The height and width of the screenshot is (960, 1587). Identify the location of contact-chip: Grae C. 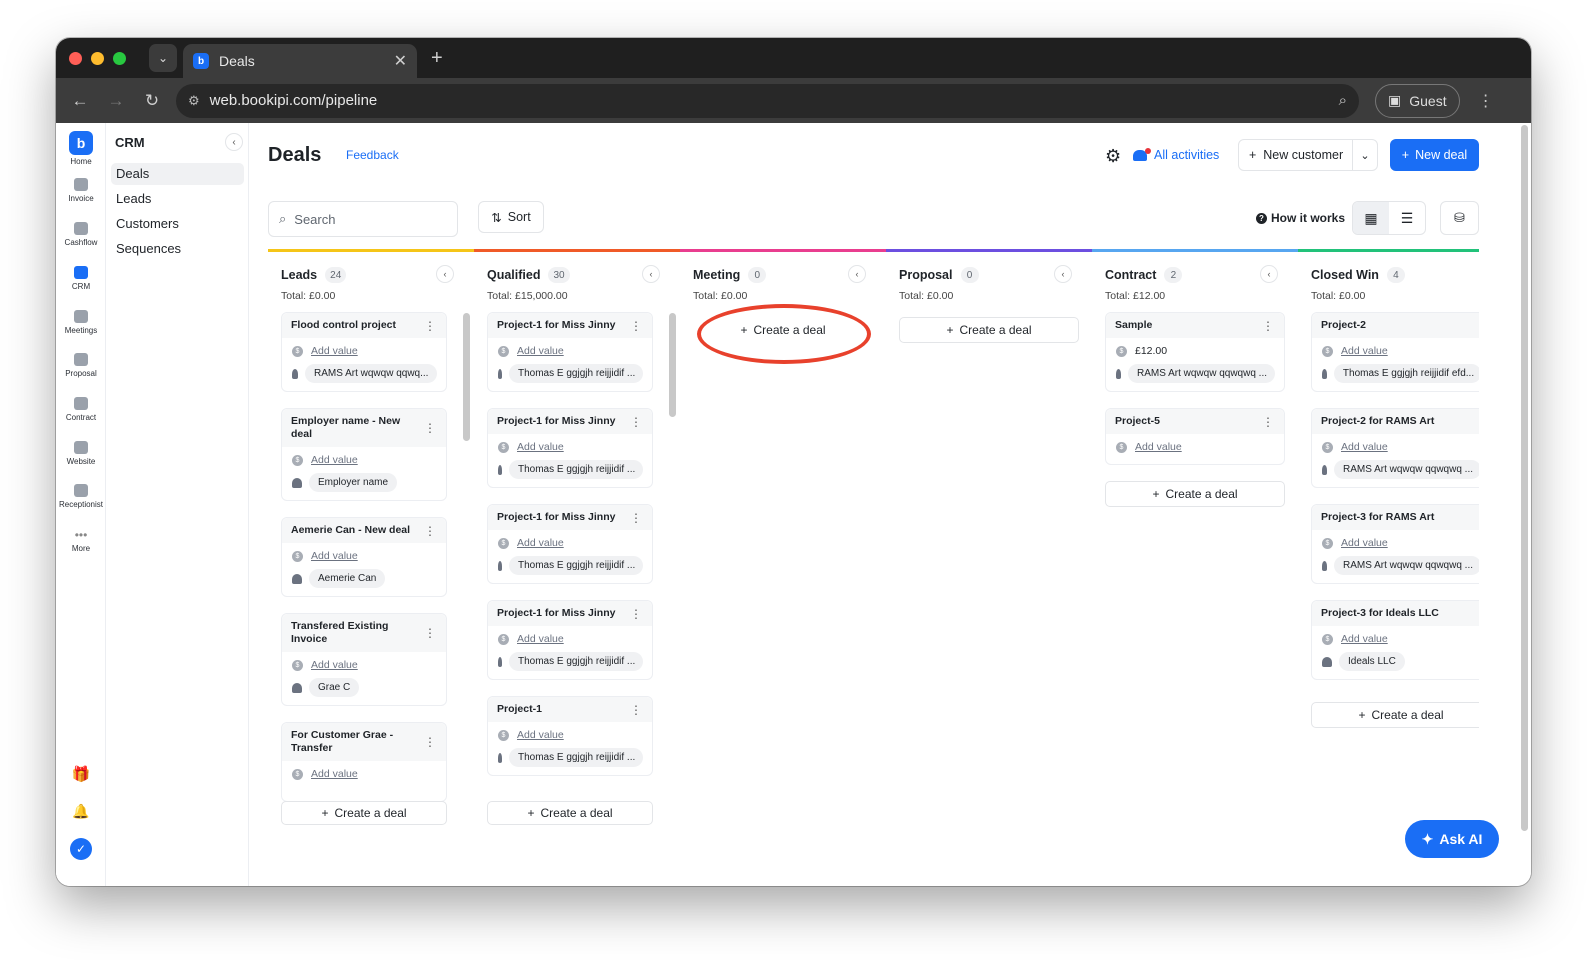
(334, 687).